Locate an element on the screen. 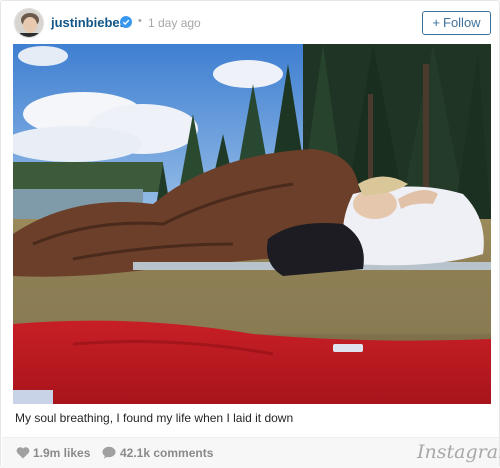 This screenshot has height=468, width=500. heart-icon is located at coordinates (23, 452).